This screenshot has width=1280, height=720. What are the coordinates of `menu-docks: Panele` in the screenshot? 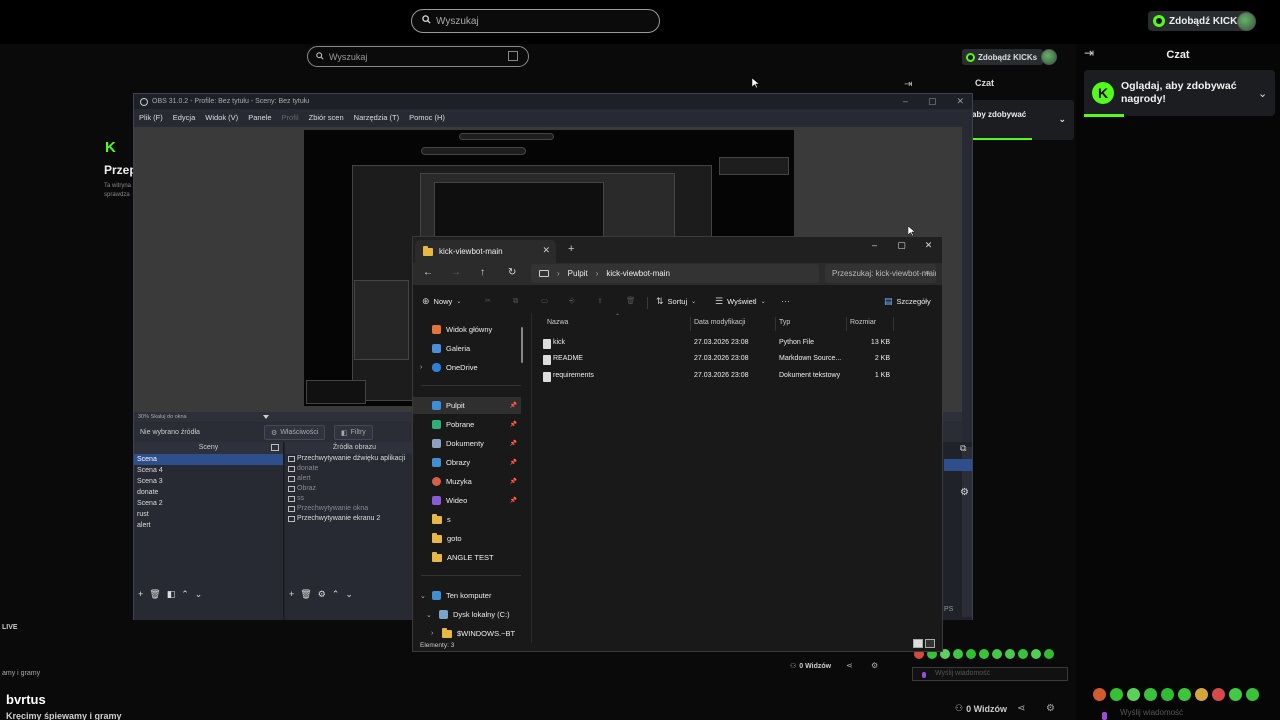 It's located at (259, 117).